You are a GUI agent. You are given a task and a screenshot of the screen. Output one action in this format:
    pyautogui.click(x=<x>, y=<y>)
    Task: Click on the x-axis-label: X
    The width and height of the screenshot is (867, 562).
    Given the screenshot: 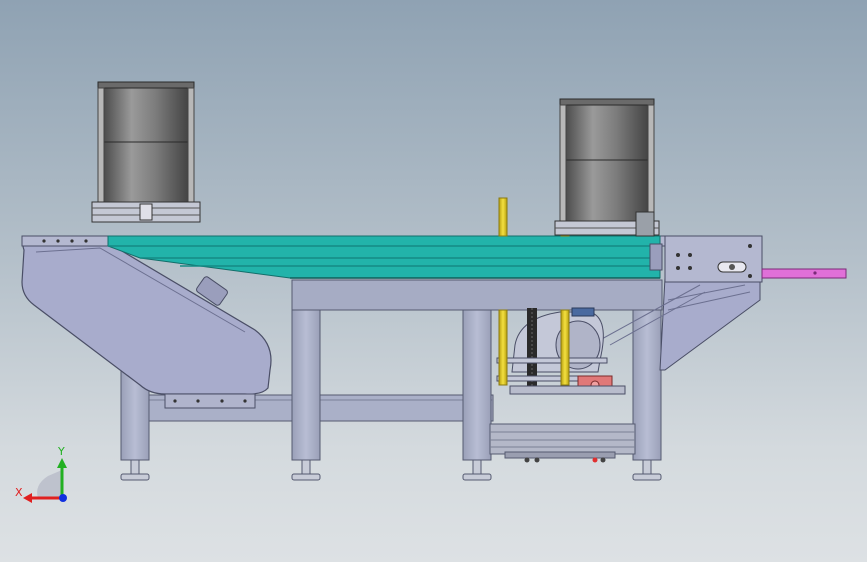 What is the action you would take?
    pyautogui.click(x=19, y=492)
    